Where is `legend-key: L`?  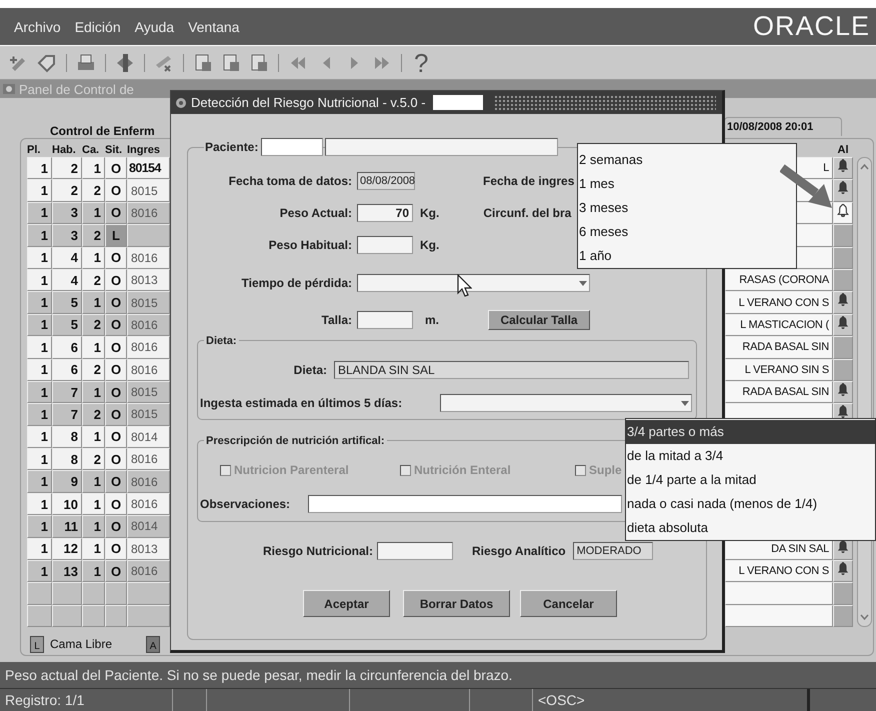 legend-key: L is located at coordinates (37, 644).